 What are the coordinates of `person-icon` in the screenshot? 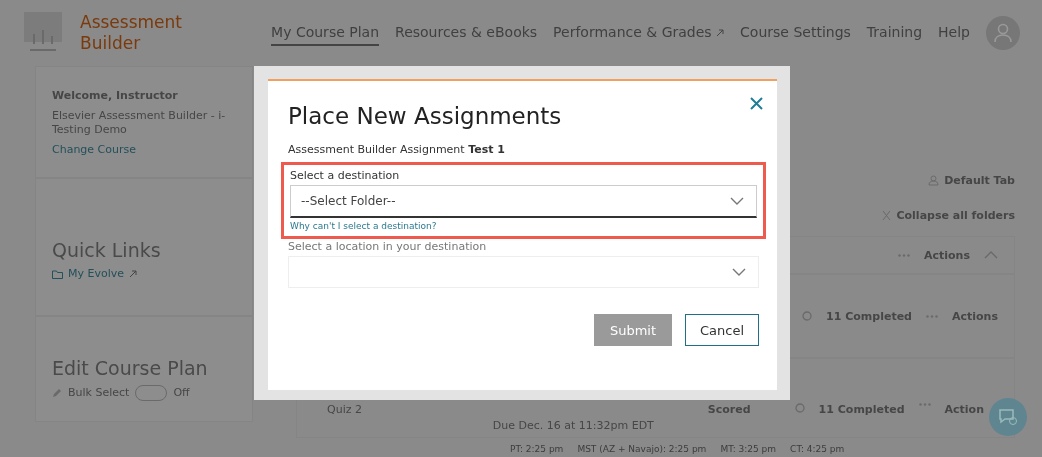 It's located at (934, 180).